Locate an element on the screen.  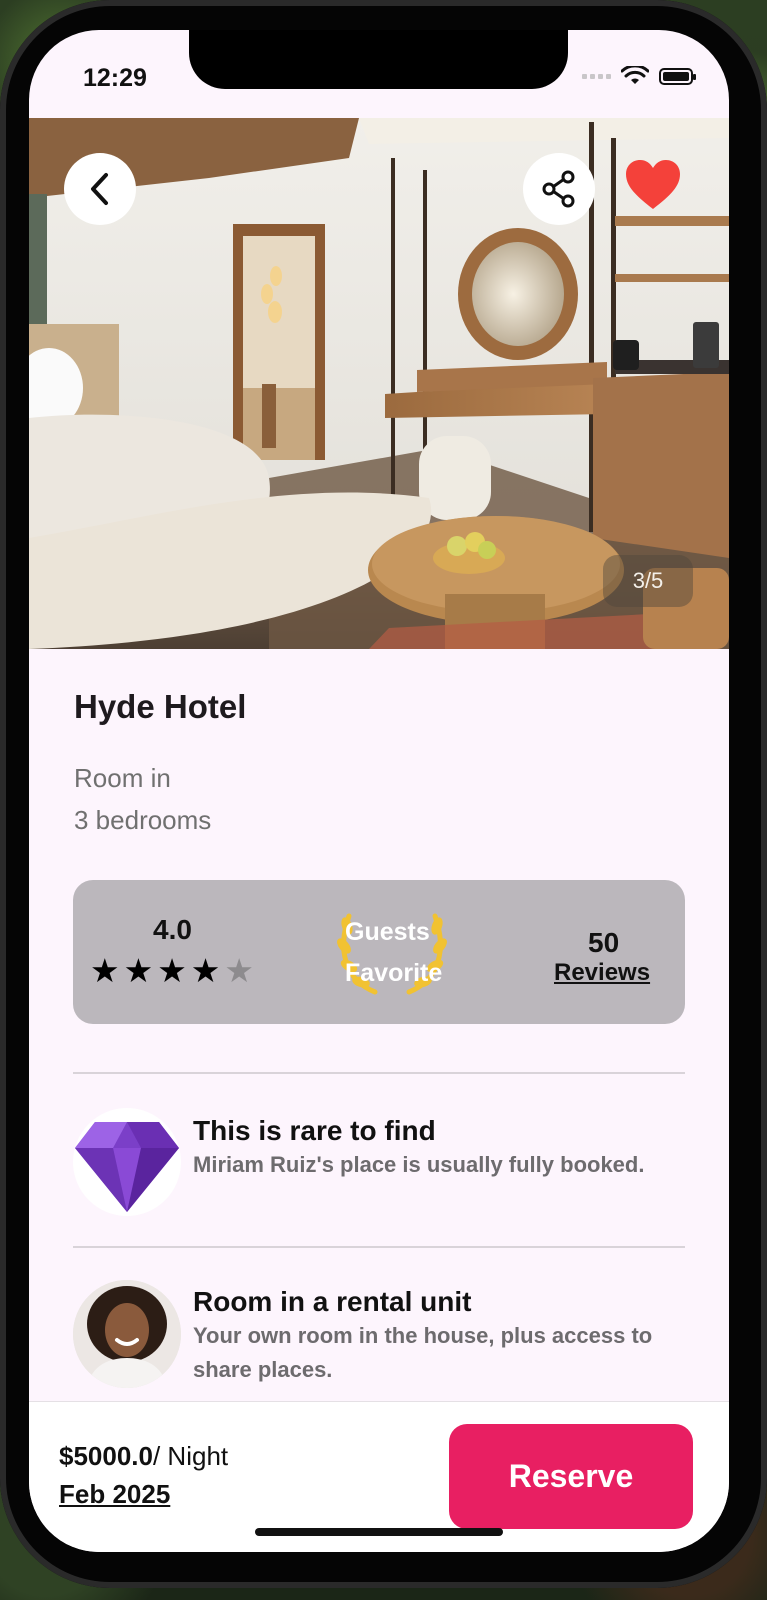
chevron-left-icon is located at coordinates (99, 189).